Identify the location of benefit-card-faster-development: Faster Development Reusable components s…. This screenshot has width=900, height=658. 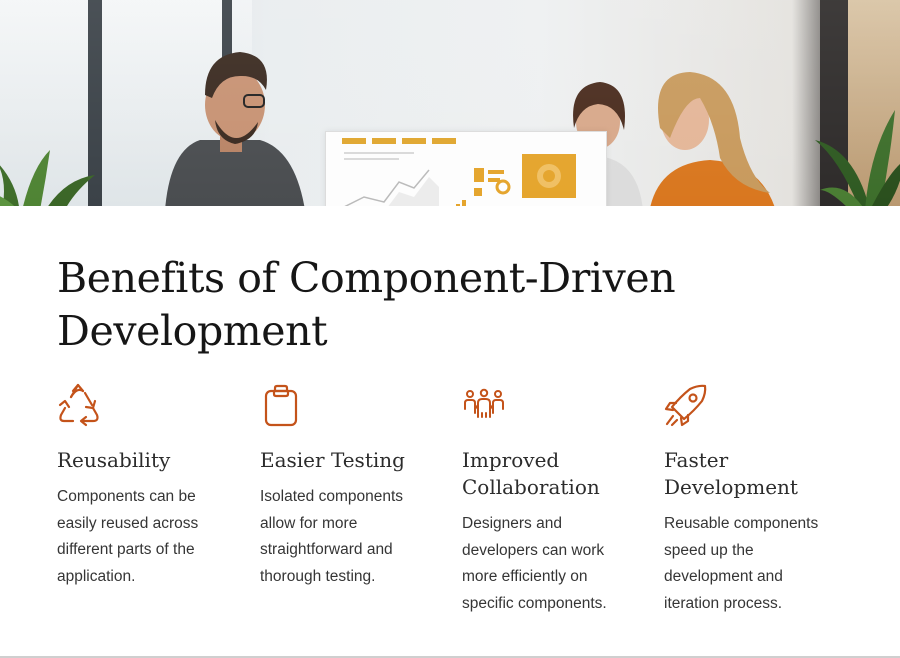
(753, 500).